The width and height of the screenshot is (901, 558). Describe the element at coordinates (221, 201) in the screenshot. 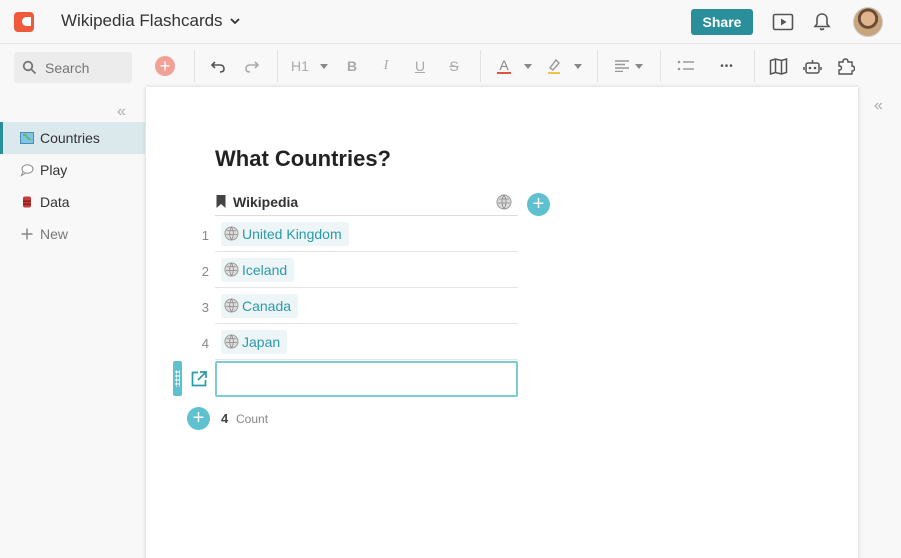

I see `bookmark-icon` at that location.